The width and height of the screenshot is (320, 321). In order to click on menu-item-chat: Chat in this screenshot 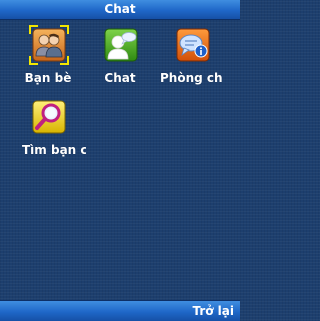, I will do `click(120, 58)`.